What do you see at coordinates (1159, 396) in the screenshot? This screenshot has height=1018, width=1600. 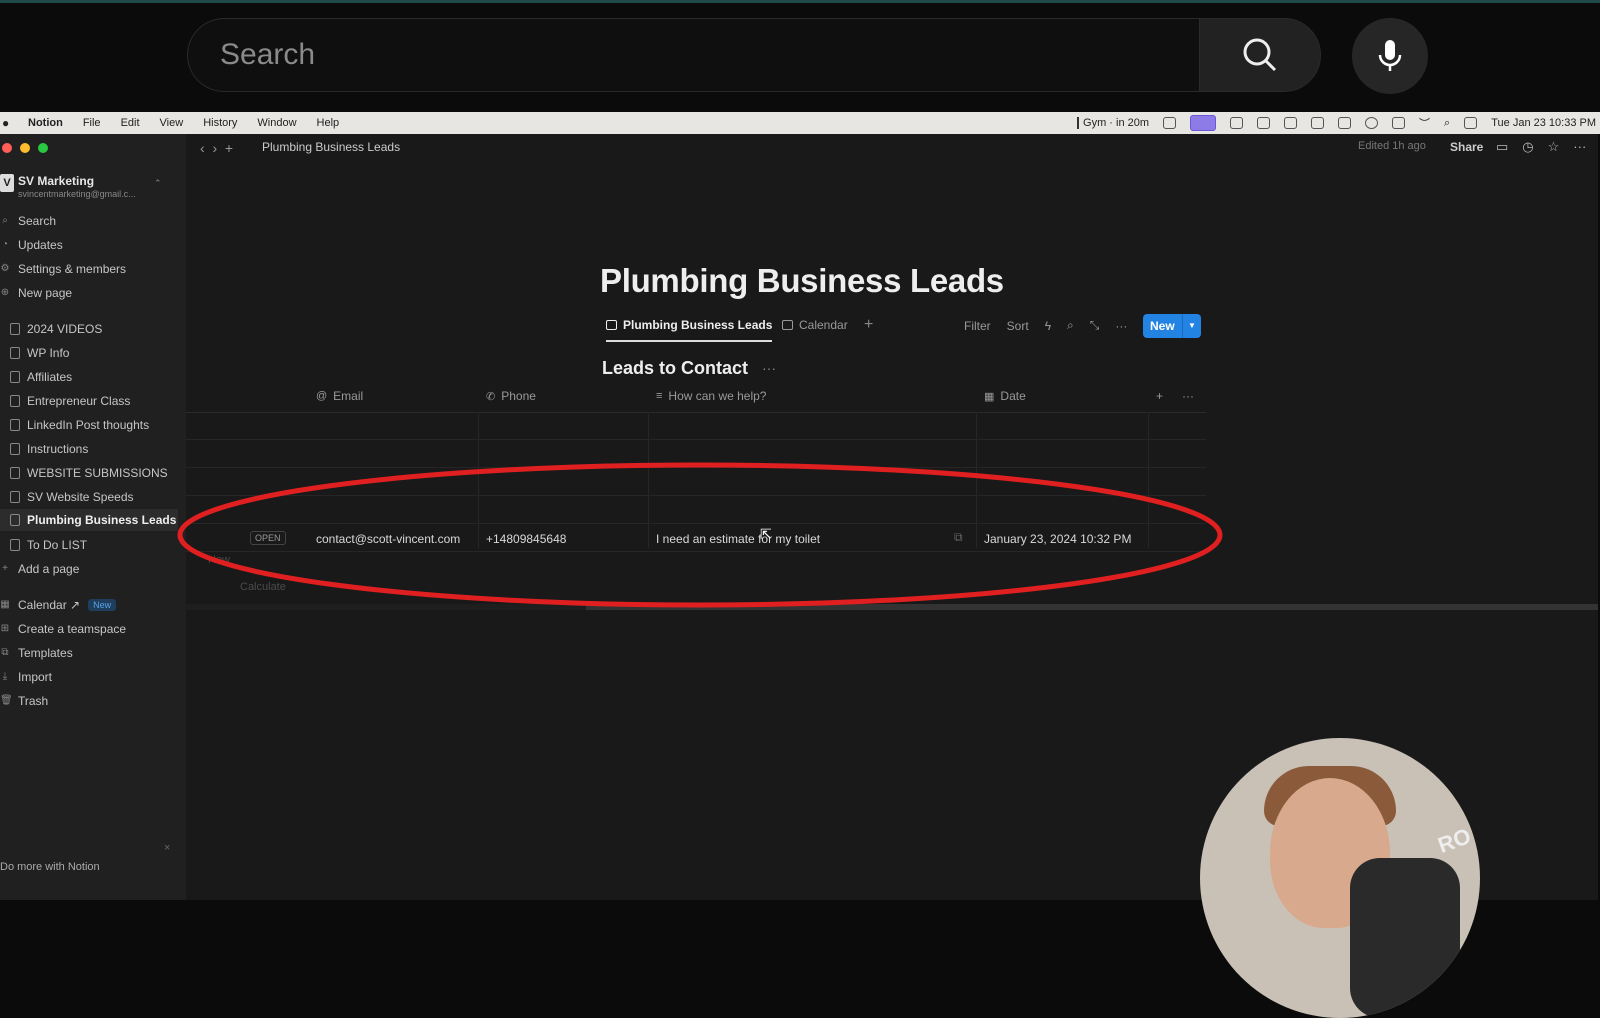 I see `add-column-icon: +` at bounding box center [1159, 396].